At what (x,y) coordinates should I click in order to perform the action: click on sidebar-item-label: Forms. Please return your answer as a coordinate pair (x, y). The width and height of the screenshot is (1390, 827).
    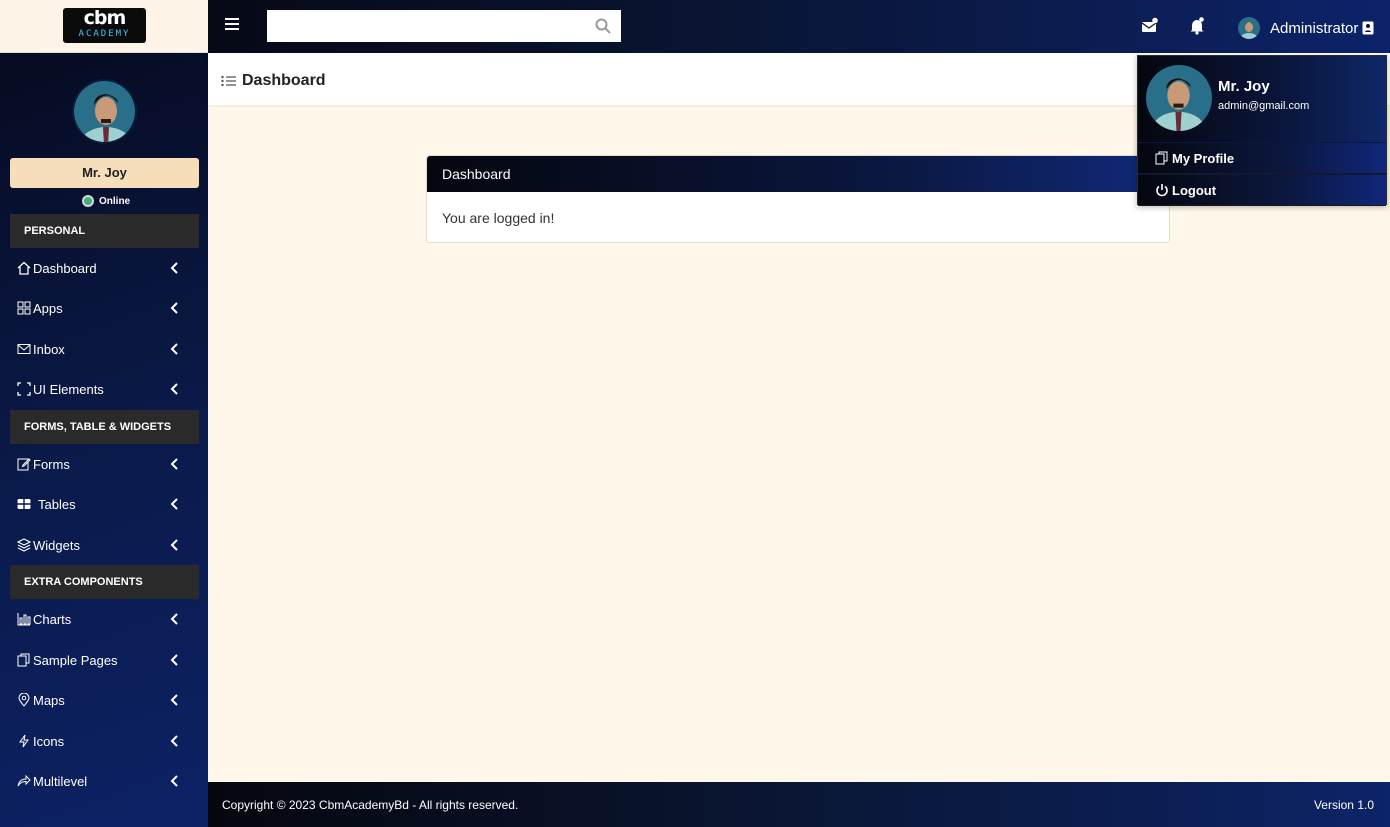
    Looking at the image, I should click on (51, 464).